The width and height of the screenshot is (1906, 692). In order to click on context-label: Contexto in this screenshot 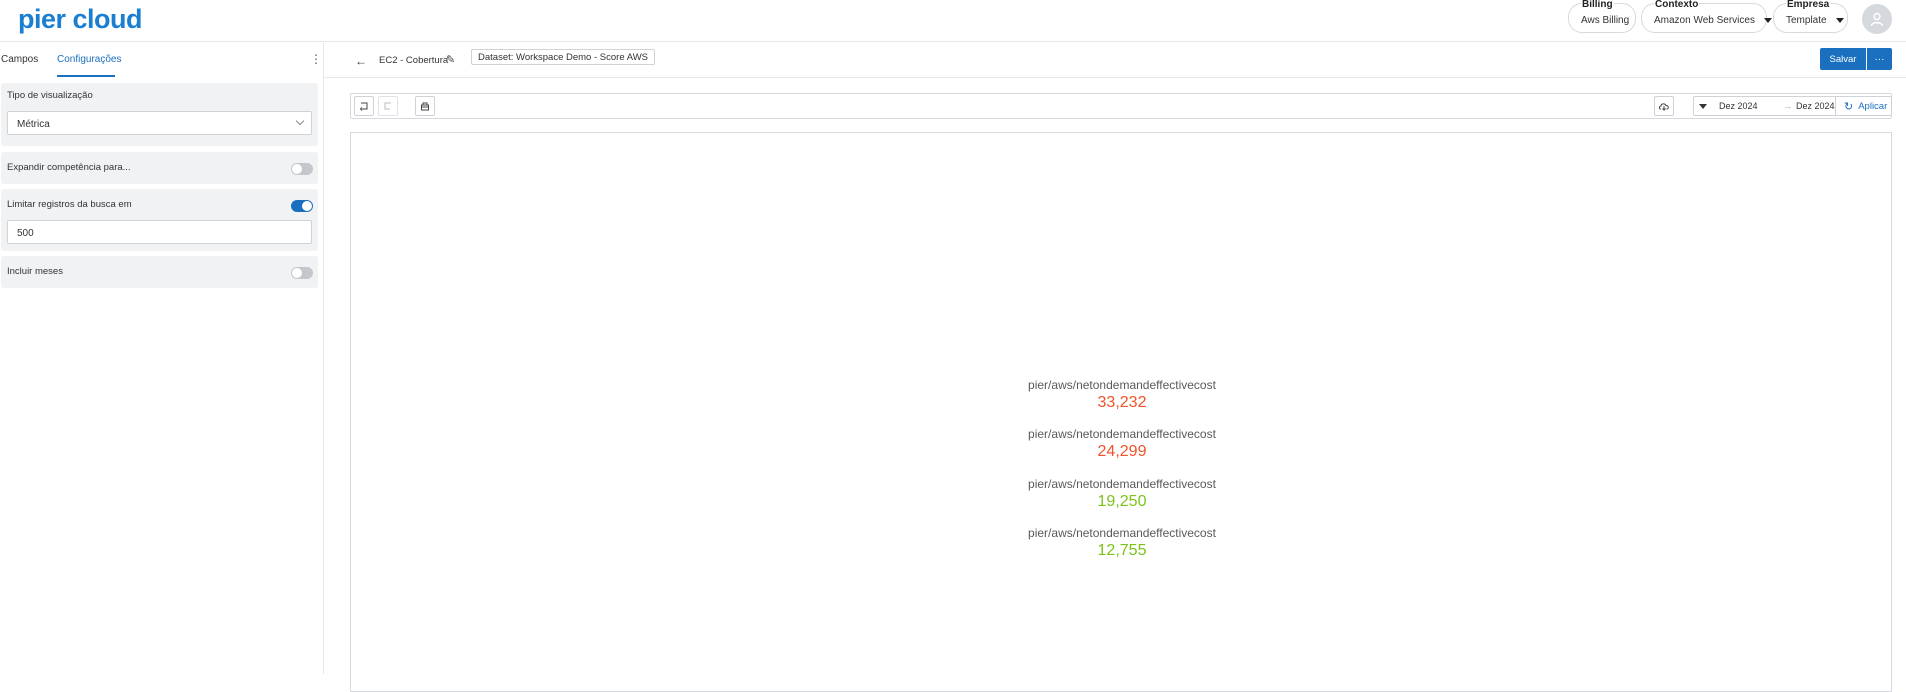, I will do `click(1677, 5)`.